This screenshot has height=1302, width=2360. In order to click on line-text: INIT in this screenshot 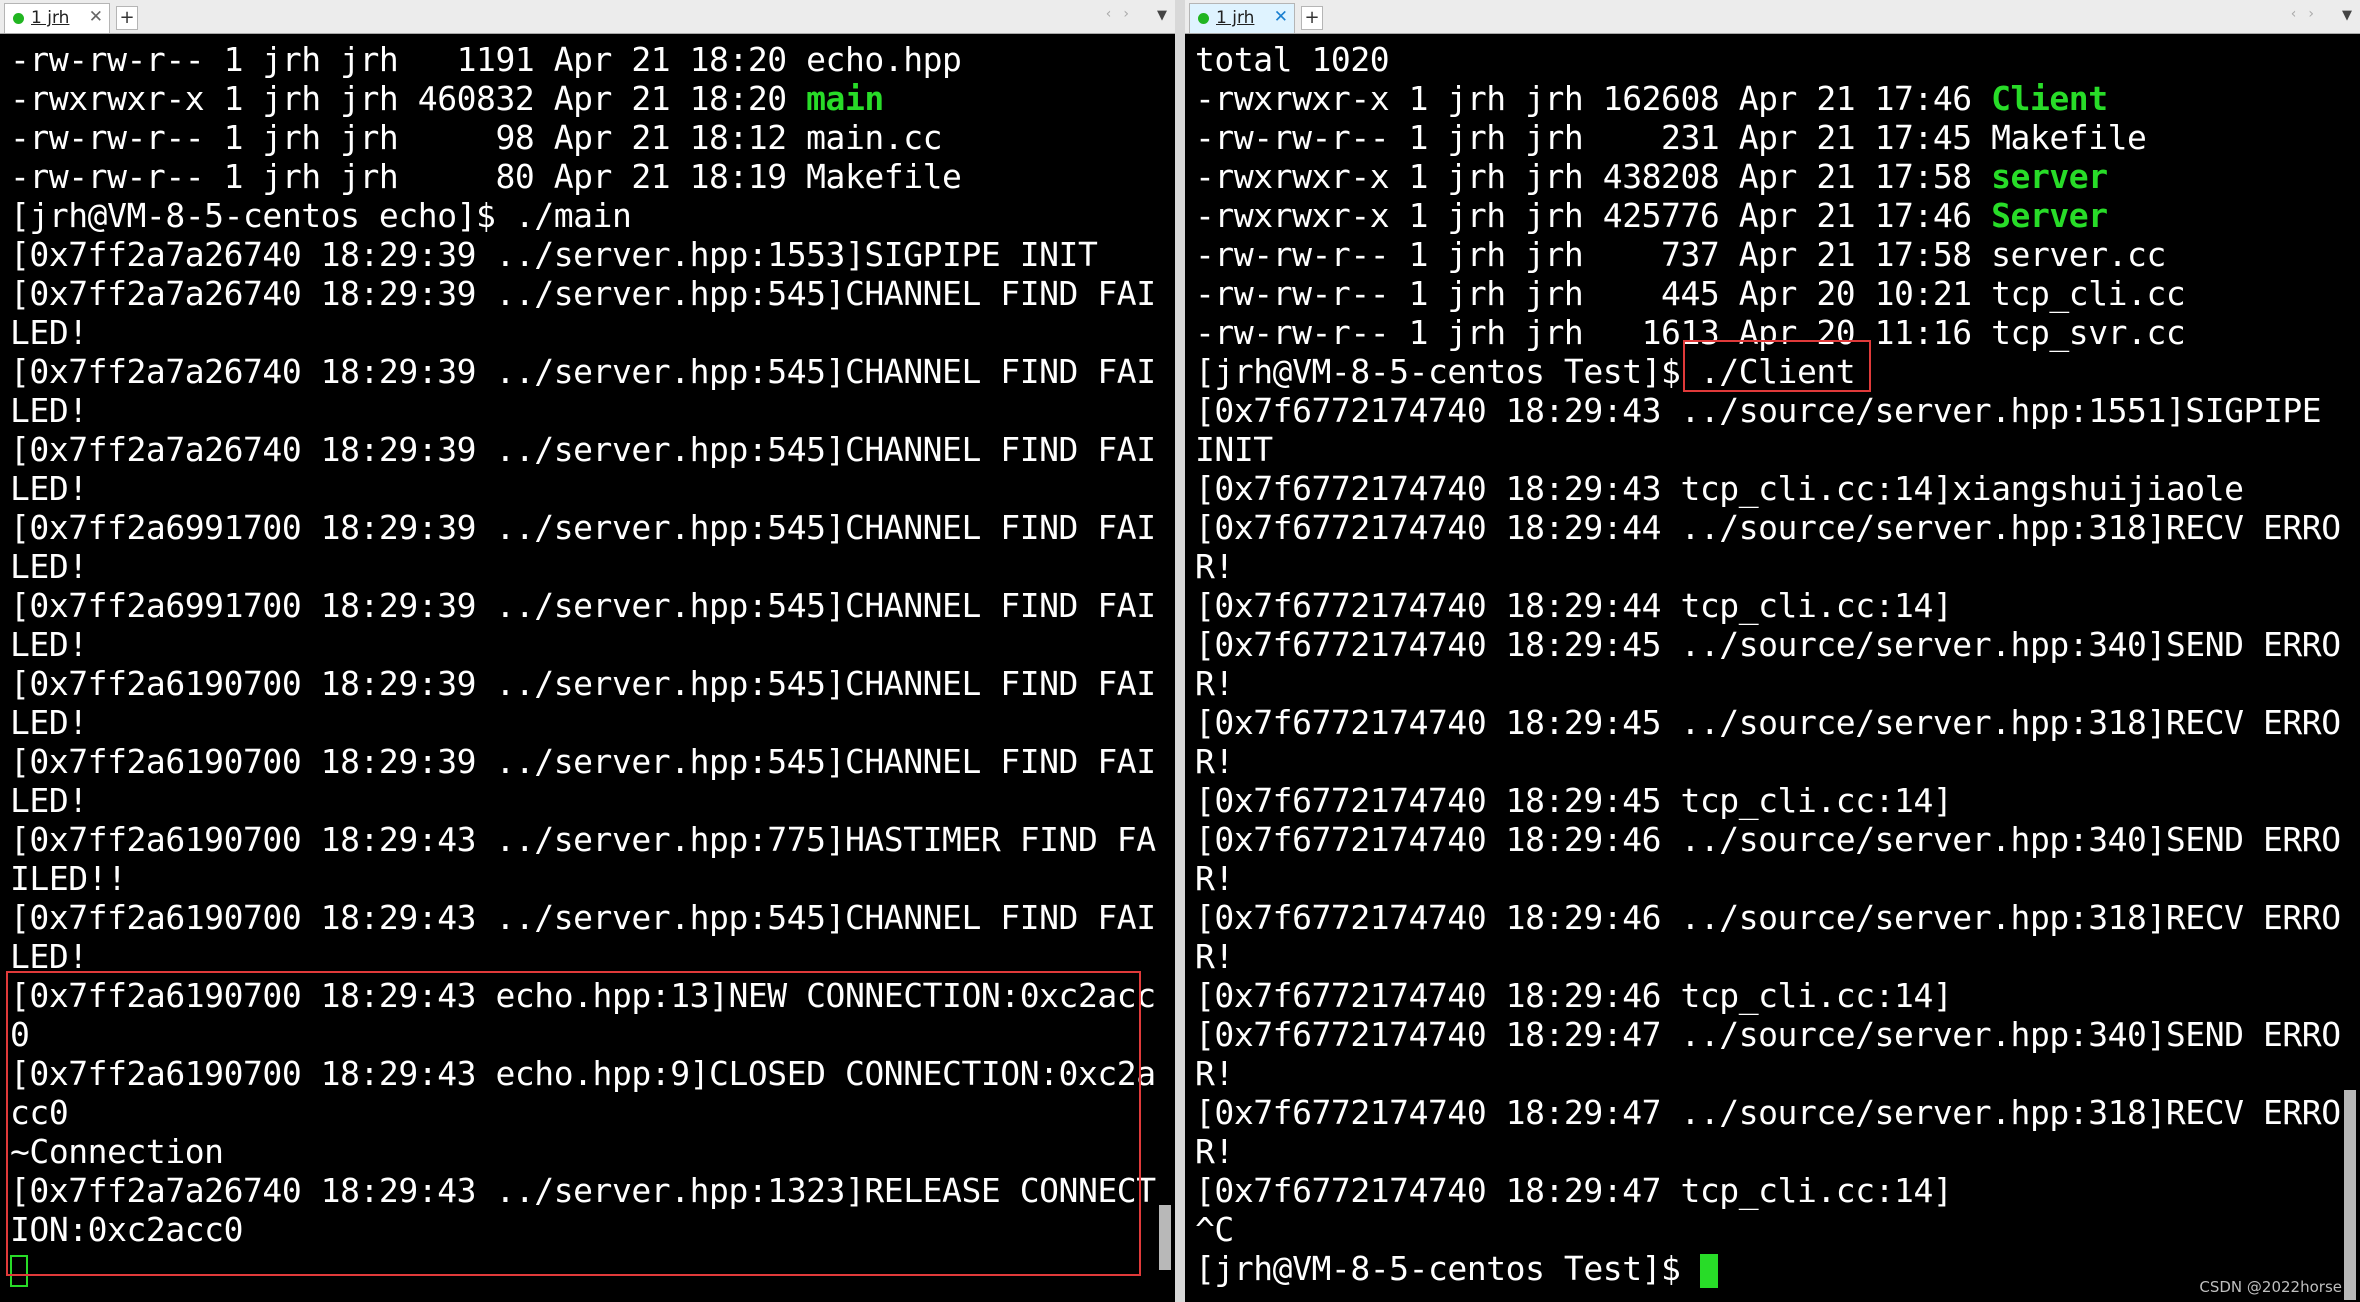, I will do `click(1234, 449)`.